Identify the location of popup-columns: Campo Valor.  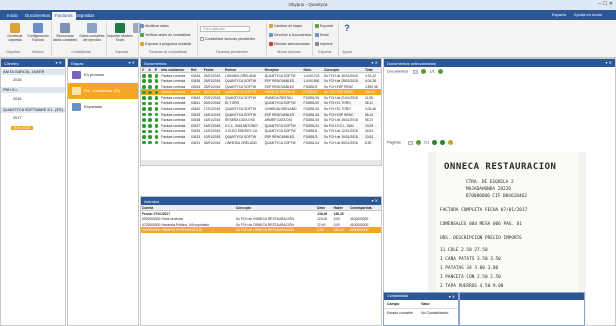
(421, 304).